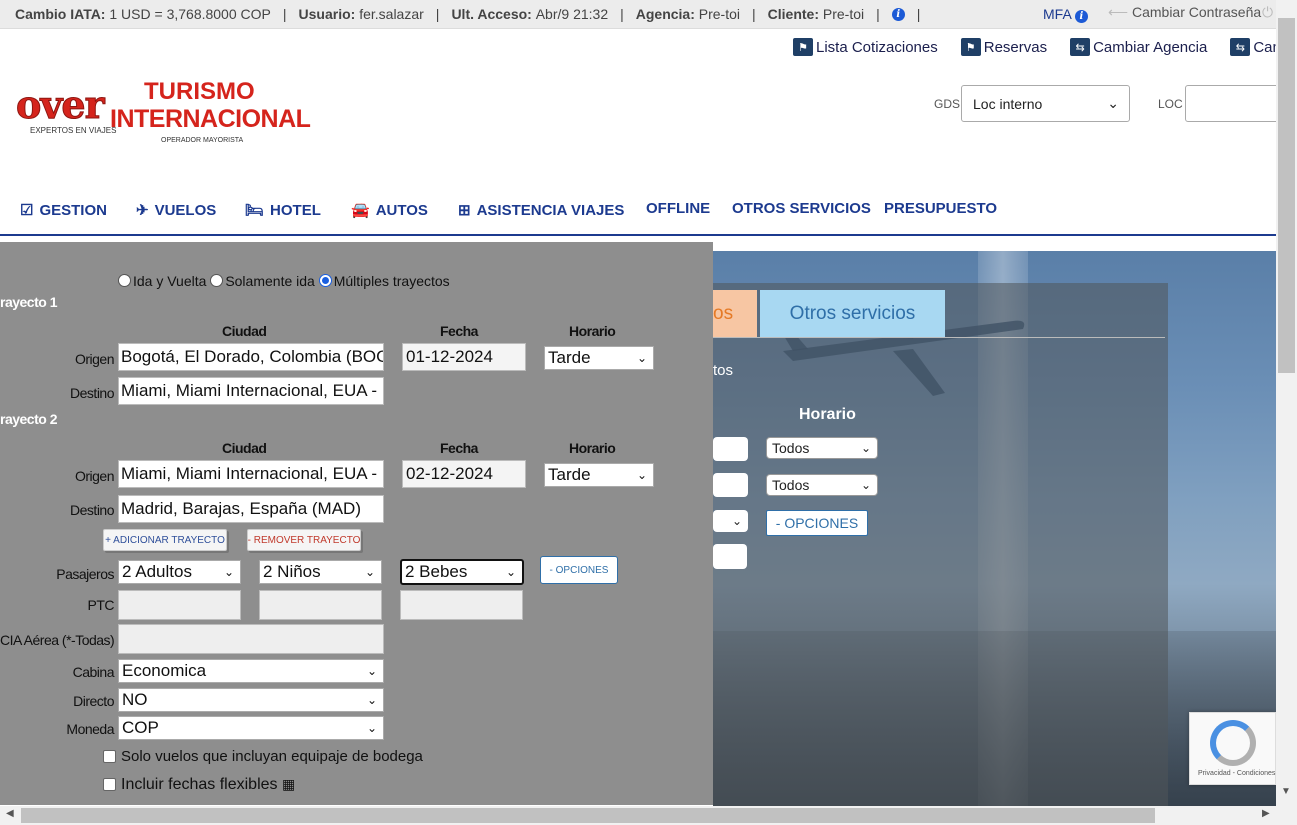 This screenshot has height=825, width=1297. What do you see at coordinates (1138, 47) in the screenshot?
I see `cambiar-agencia-link: ⇆ Cambiar Agencia` at bounding box center [1138, 47].